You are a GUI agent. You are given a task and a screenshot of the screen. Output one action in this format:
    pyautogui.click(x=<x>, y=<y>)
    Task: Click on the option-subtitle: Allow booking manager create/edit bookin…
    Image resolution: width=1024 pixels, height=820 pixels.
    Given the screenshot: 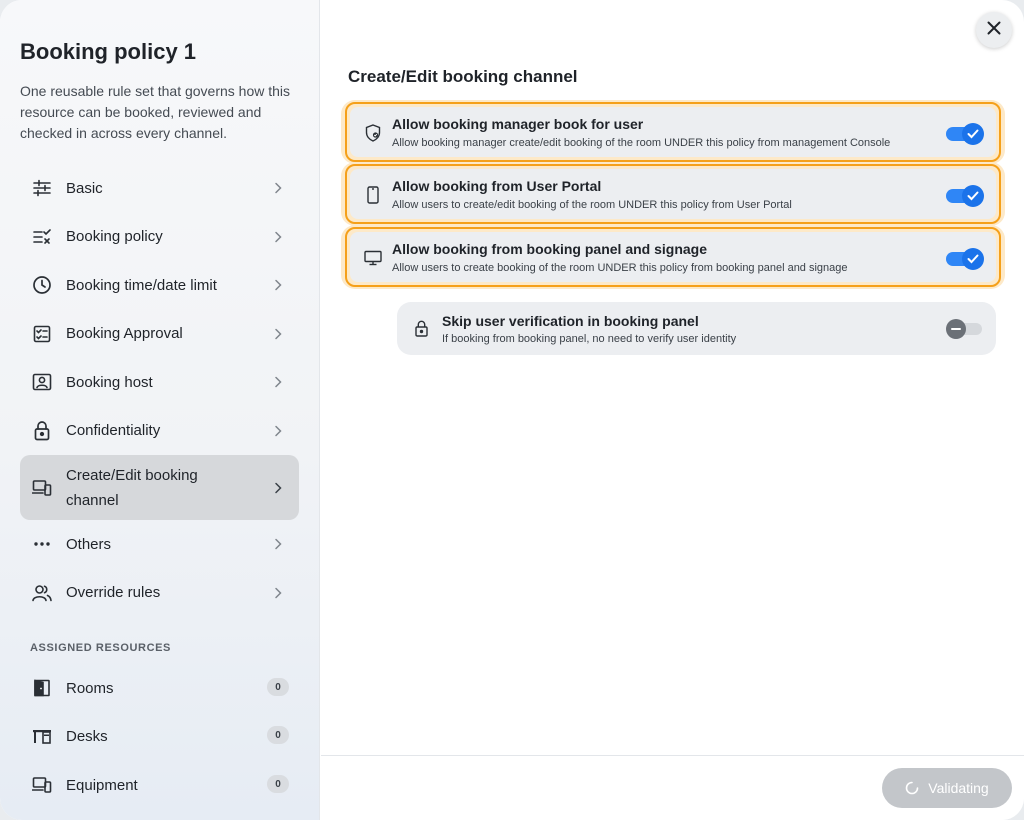 What is the action you would take?
    pyautogui.click(x=641, y=143)
    